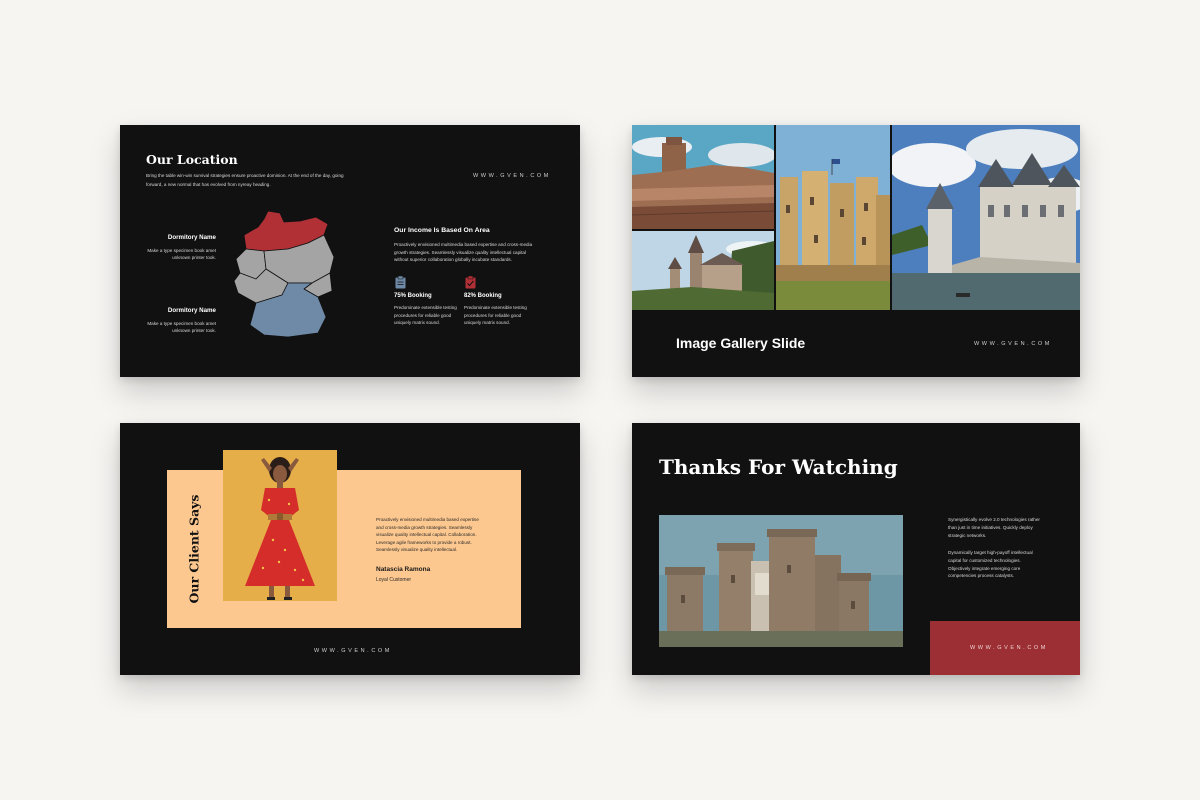 The width and height of the screenshot is (1200, 800). What do you see at coordinates (1013, 344) in the screenshot?
I see `gallery-site-url: WWW.GVEN.COM` at bounding box center [1013, 344].